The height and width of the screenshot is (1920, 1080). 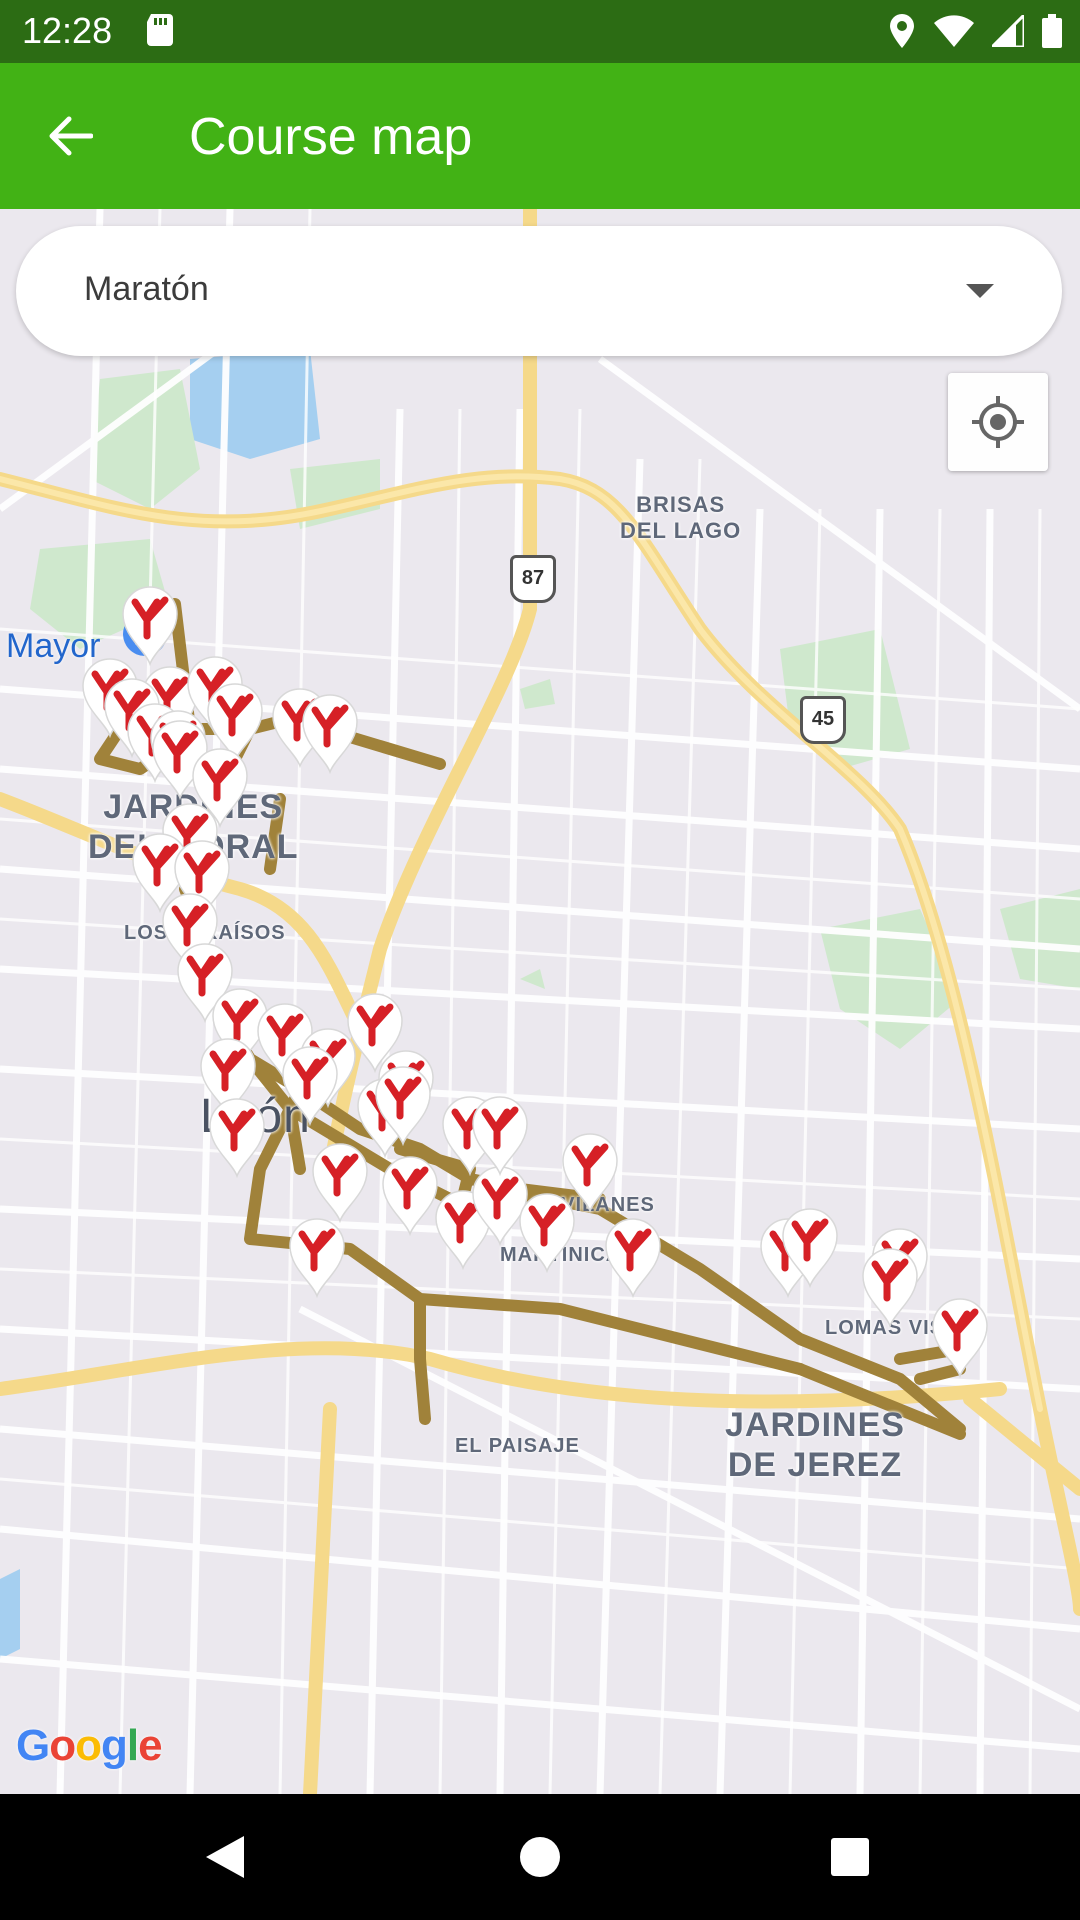 I want to click on page-title: Course map, so click(x=331, y=137).